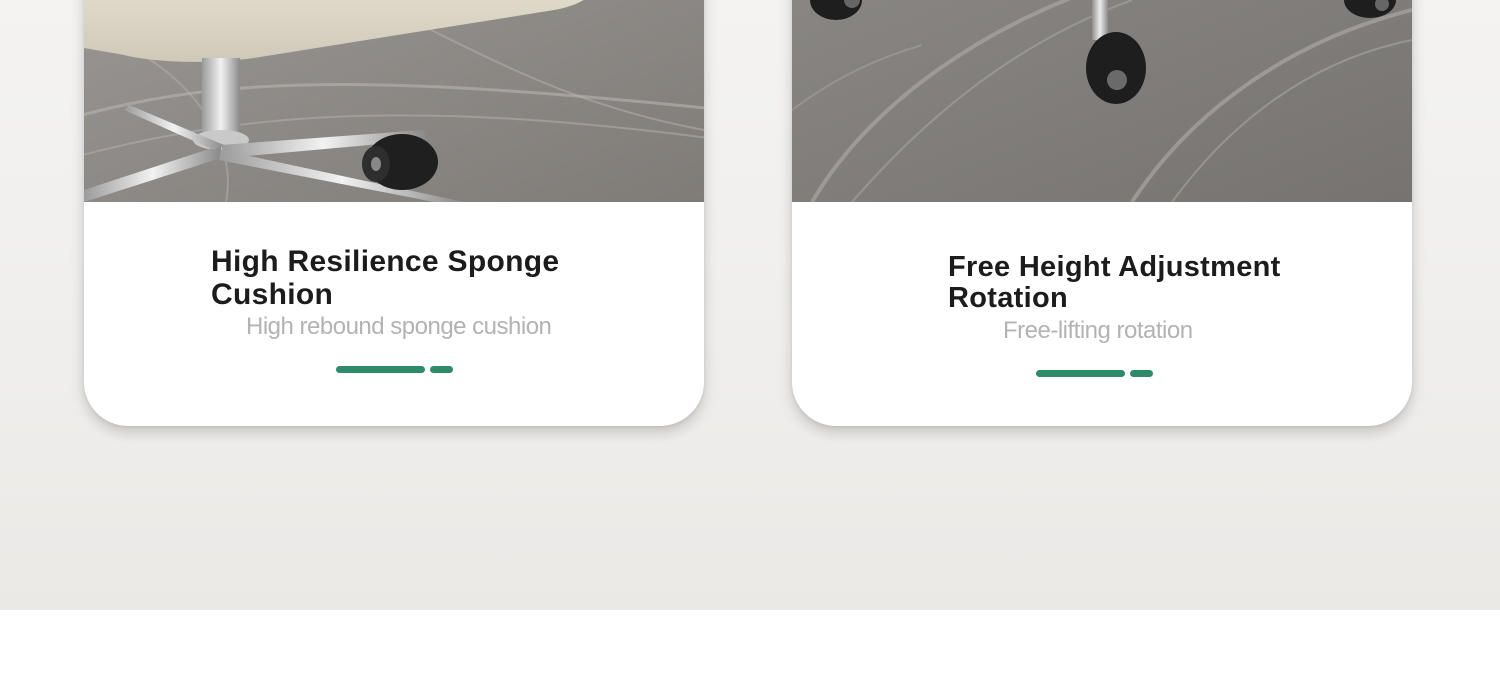 This screenshot has width=1500, height=687. I want to click on page-footer-blank, so click(750, 648).